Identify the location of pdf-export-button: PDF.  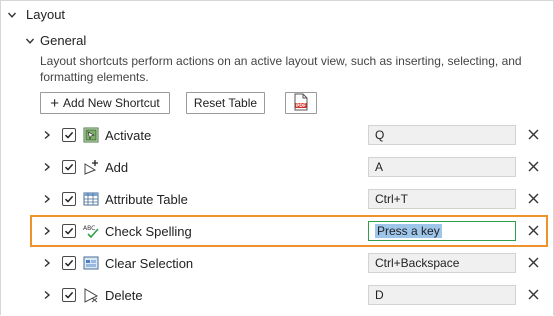
(301, 103).